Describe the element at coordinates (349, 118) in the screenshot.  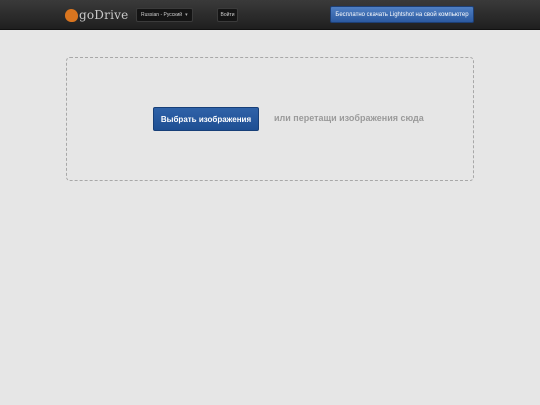
I see `drag-hint-text: или перетащи изображения сюда` at that location.